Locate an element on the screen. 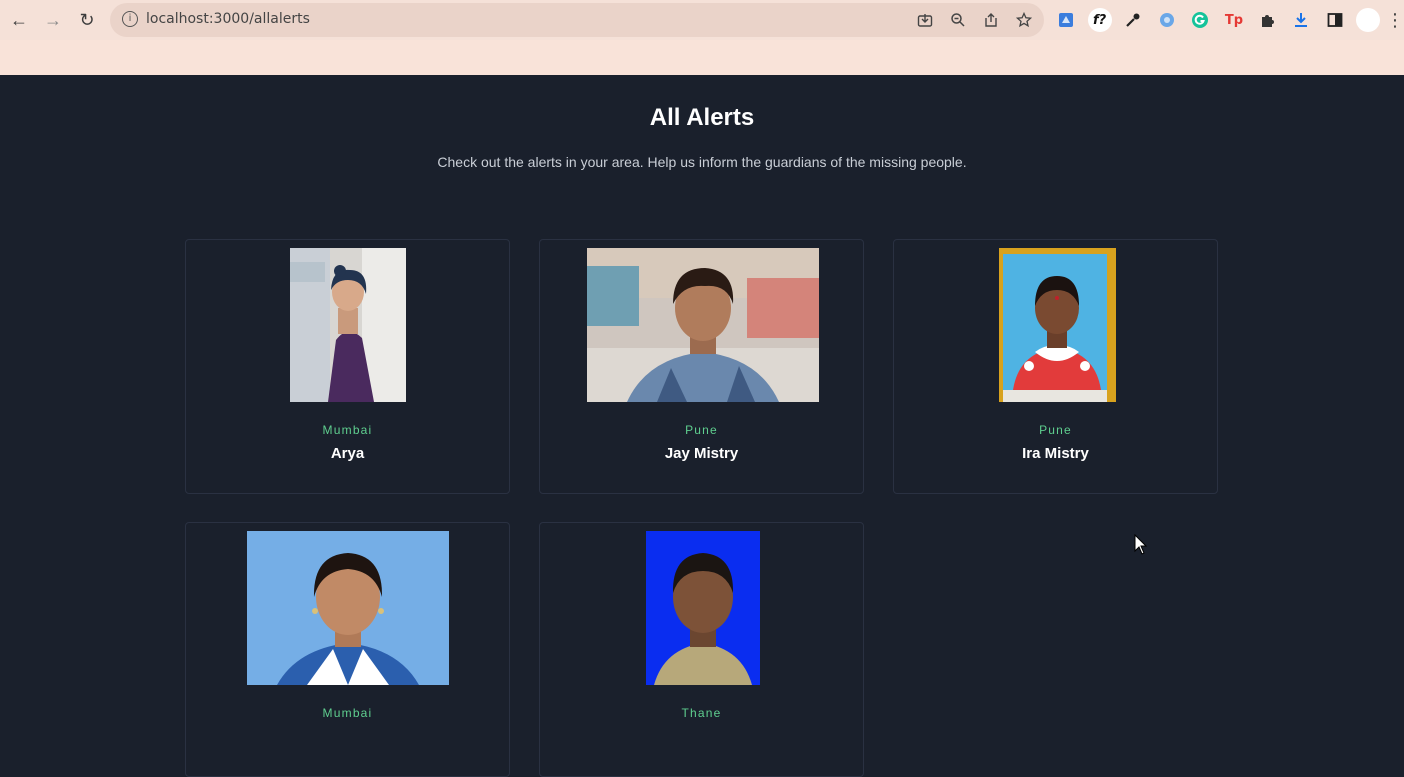  reload-icon: ↻ is located at coordinates (87, 20).